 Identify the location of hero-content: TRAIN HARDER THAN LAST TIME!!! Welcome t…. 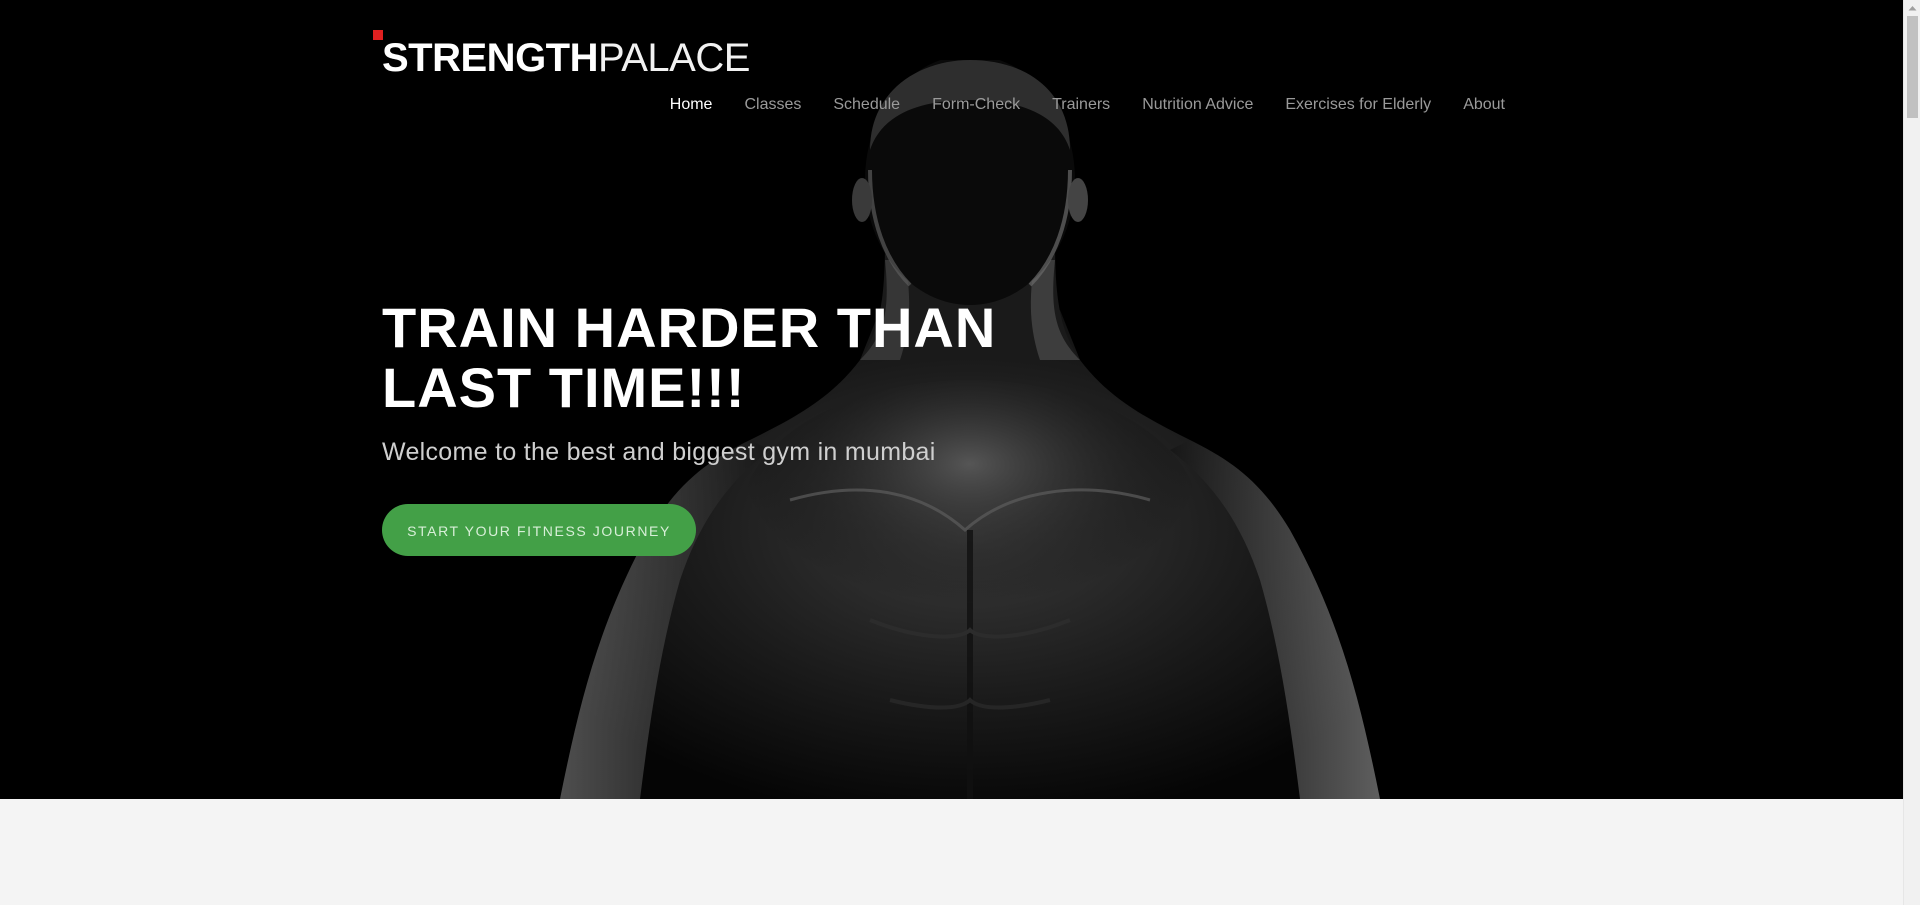
(732, 427).